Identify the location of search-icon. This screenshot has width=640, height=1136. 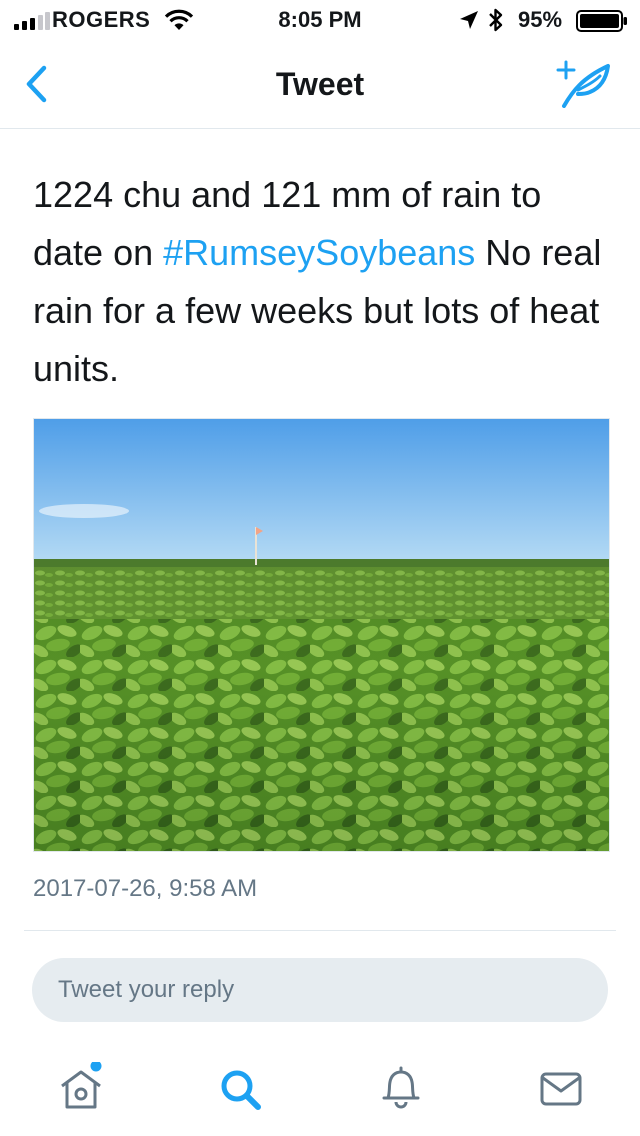
(241, 1087).